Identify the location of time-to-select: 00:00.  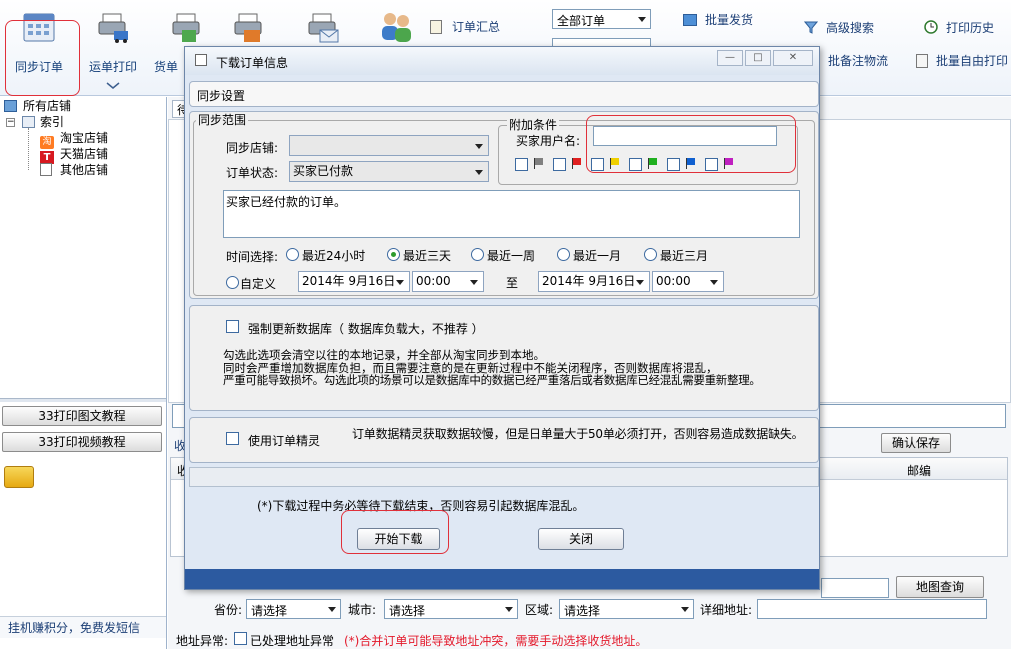
(688, 281).